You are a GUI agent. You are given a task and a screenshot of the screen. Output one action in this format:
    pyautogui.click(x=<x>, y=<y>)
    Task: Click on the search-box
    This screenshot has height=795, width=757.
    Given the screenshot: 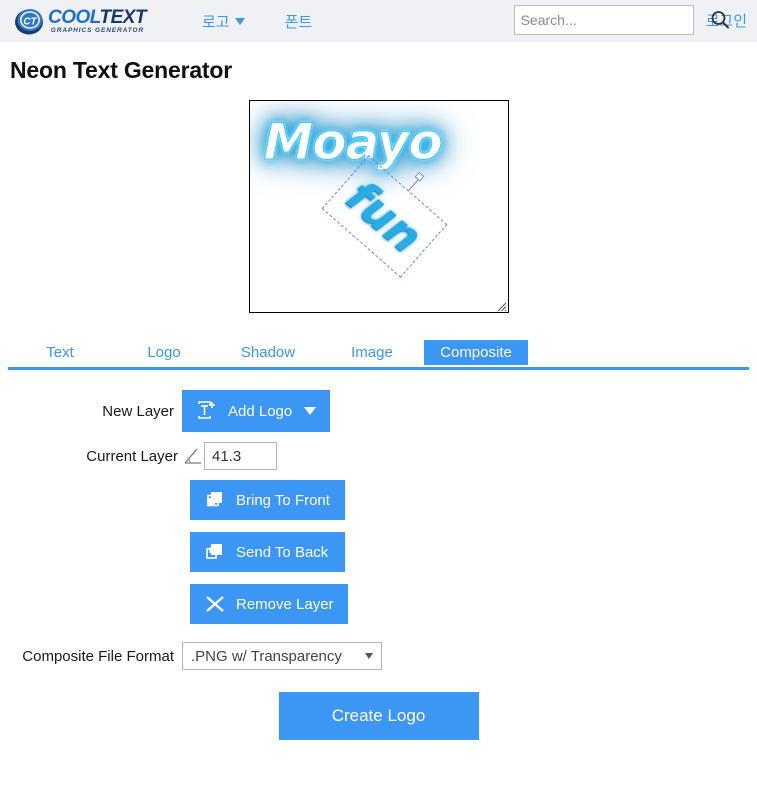 What is the action you would take?
    pyautogui.click(x=621, y=20)
    